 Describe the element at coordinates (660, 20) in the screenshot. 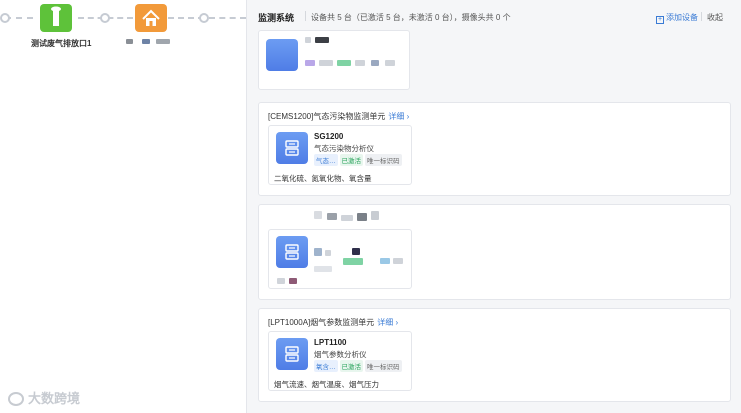

I see `plus-icon: +` at that location.